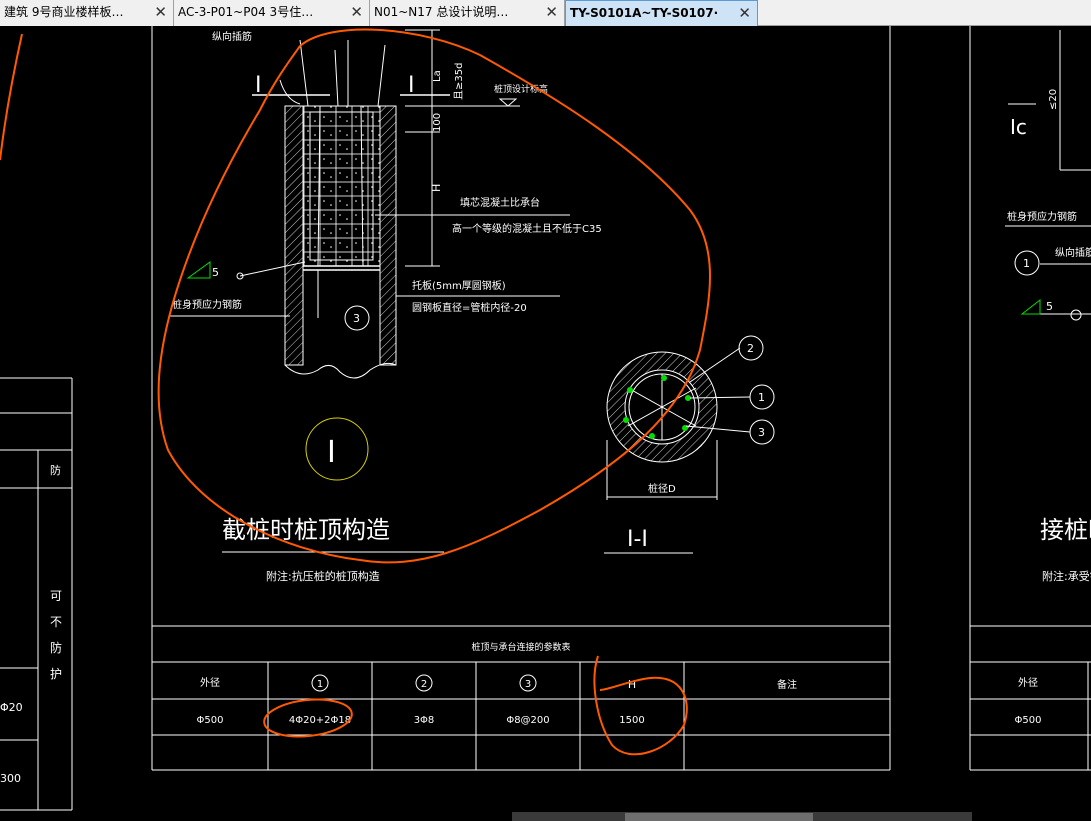 This screenshot has width=1091, height=821. What do you see at coordinates (640, 705) in the screenshot?
I see `orange-circle-h` at bounding box center [640, 705].